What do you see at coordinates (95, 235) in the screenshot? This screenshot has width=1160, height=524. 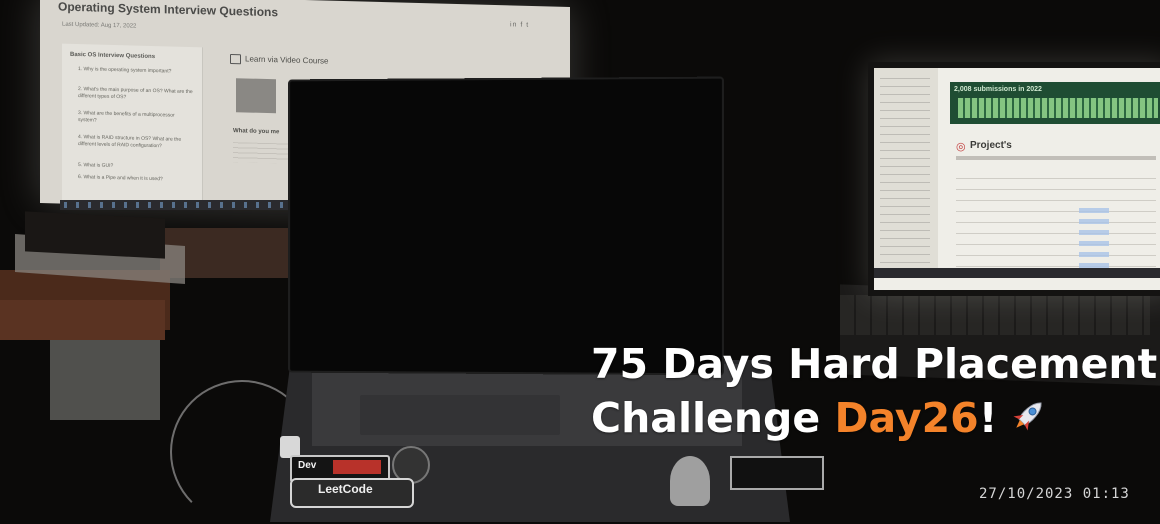 I see `dark-book` at bounding box center [95, 235].